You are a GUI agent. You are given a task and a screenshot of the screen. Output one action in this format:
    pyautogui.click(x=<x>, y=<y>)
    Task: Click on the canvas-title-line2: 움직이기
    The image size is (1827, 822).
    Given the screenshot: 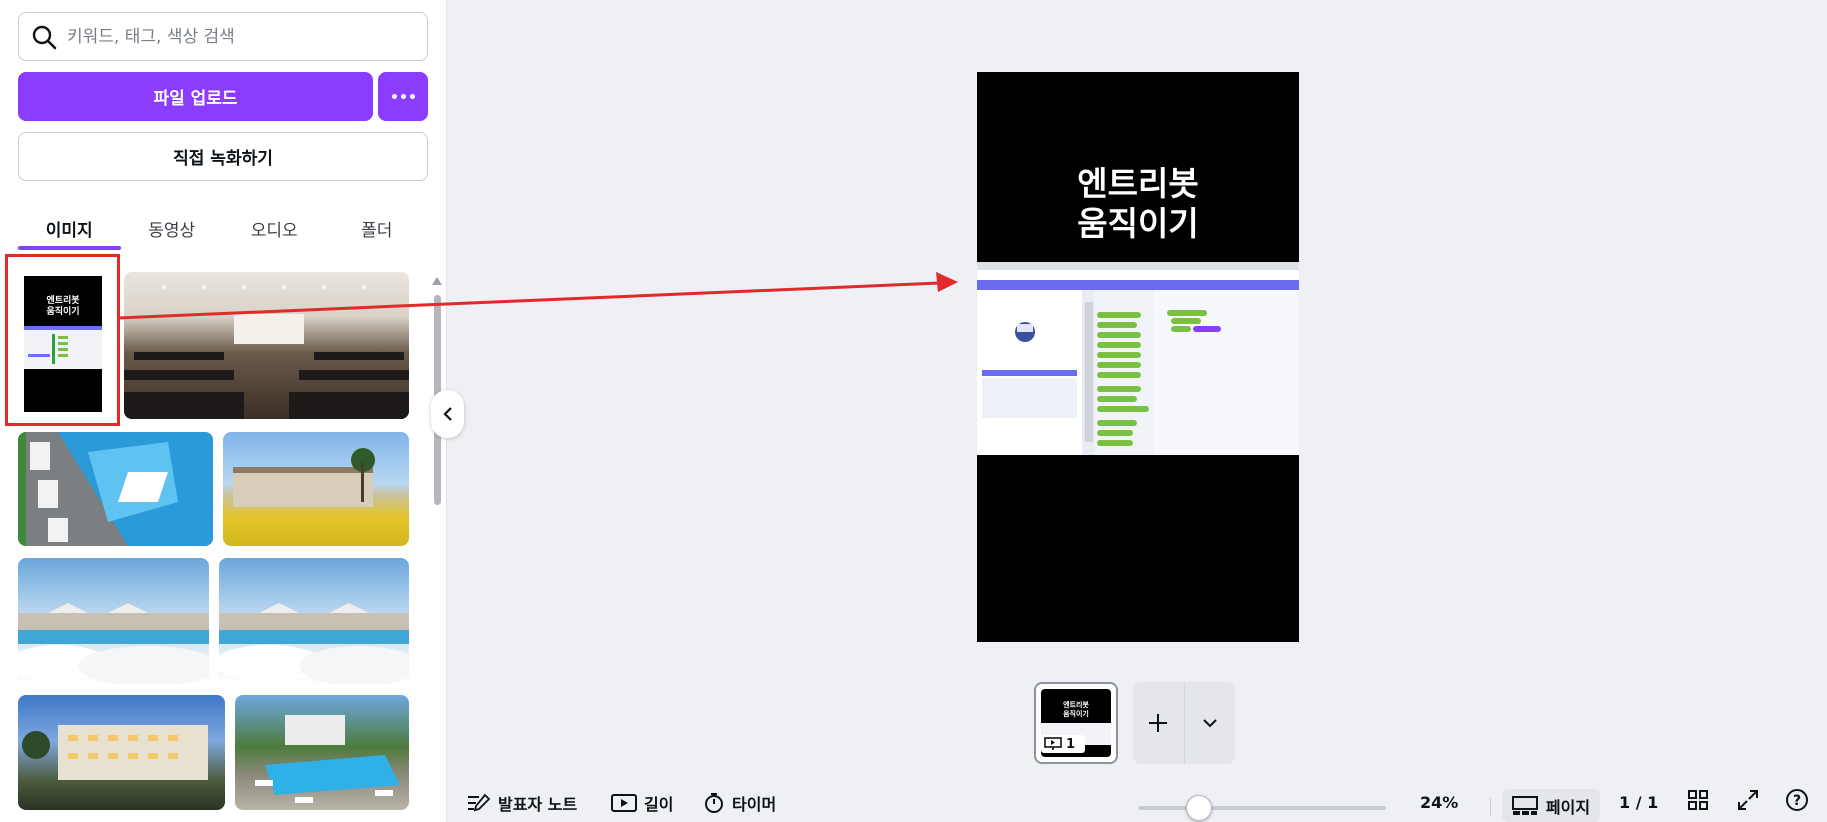 What is the action you would take?
    pyautogui.click(x=1138, y=224)
    